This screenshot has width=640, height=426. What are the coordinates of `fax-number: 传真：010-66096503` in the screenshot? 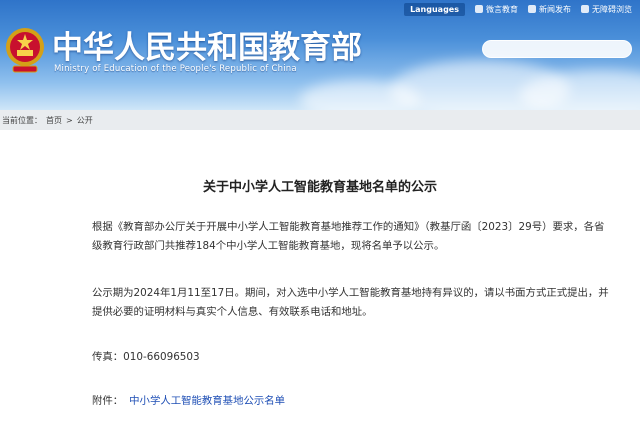 It's located at (146, 357).